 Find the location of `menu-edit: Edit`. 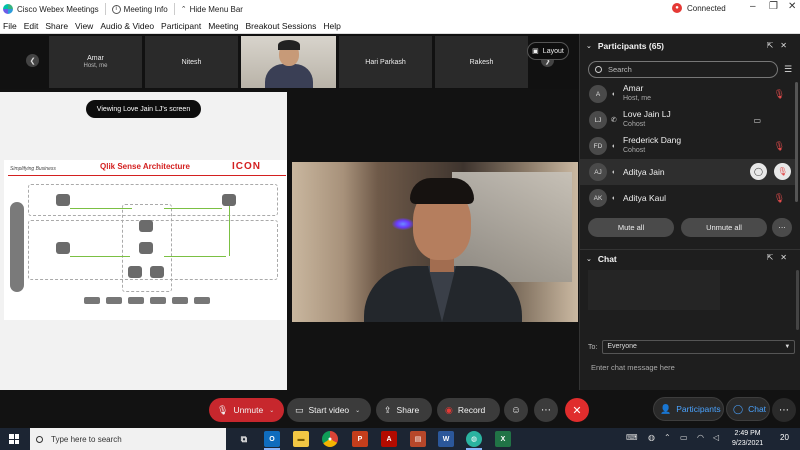

menu-edit: Edit is located at coordinates (31, 26).